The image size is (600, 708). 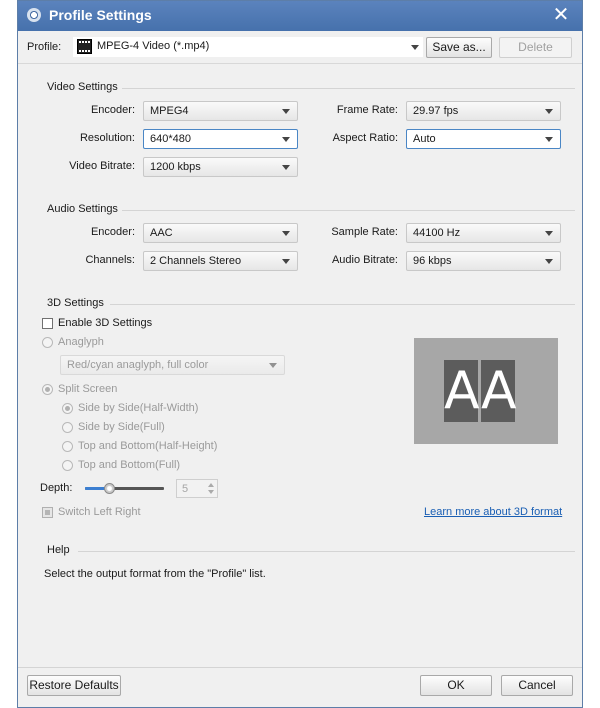 I want to click on profile-label: Profile:, so click(x=44, y=47).